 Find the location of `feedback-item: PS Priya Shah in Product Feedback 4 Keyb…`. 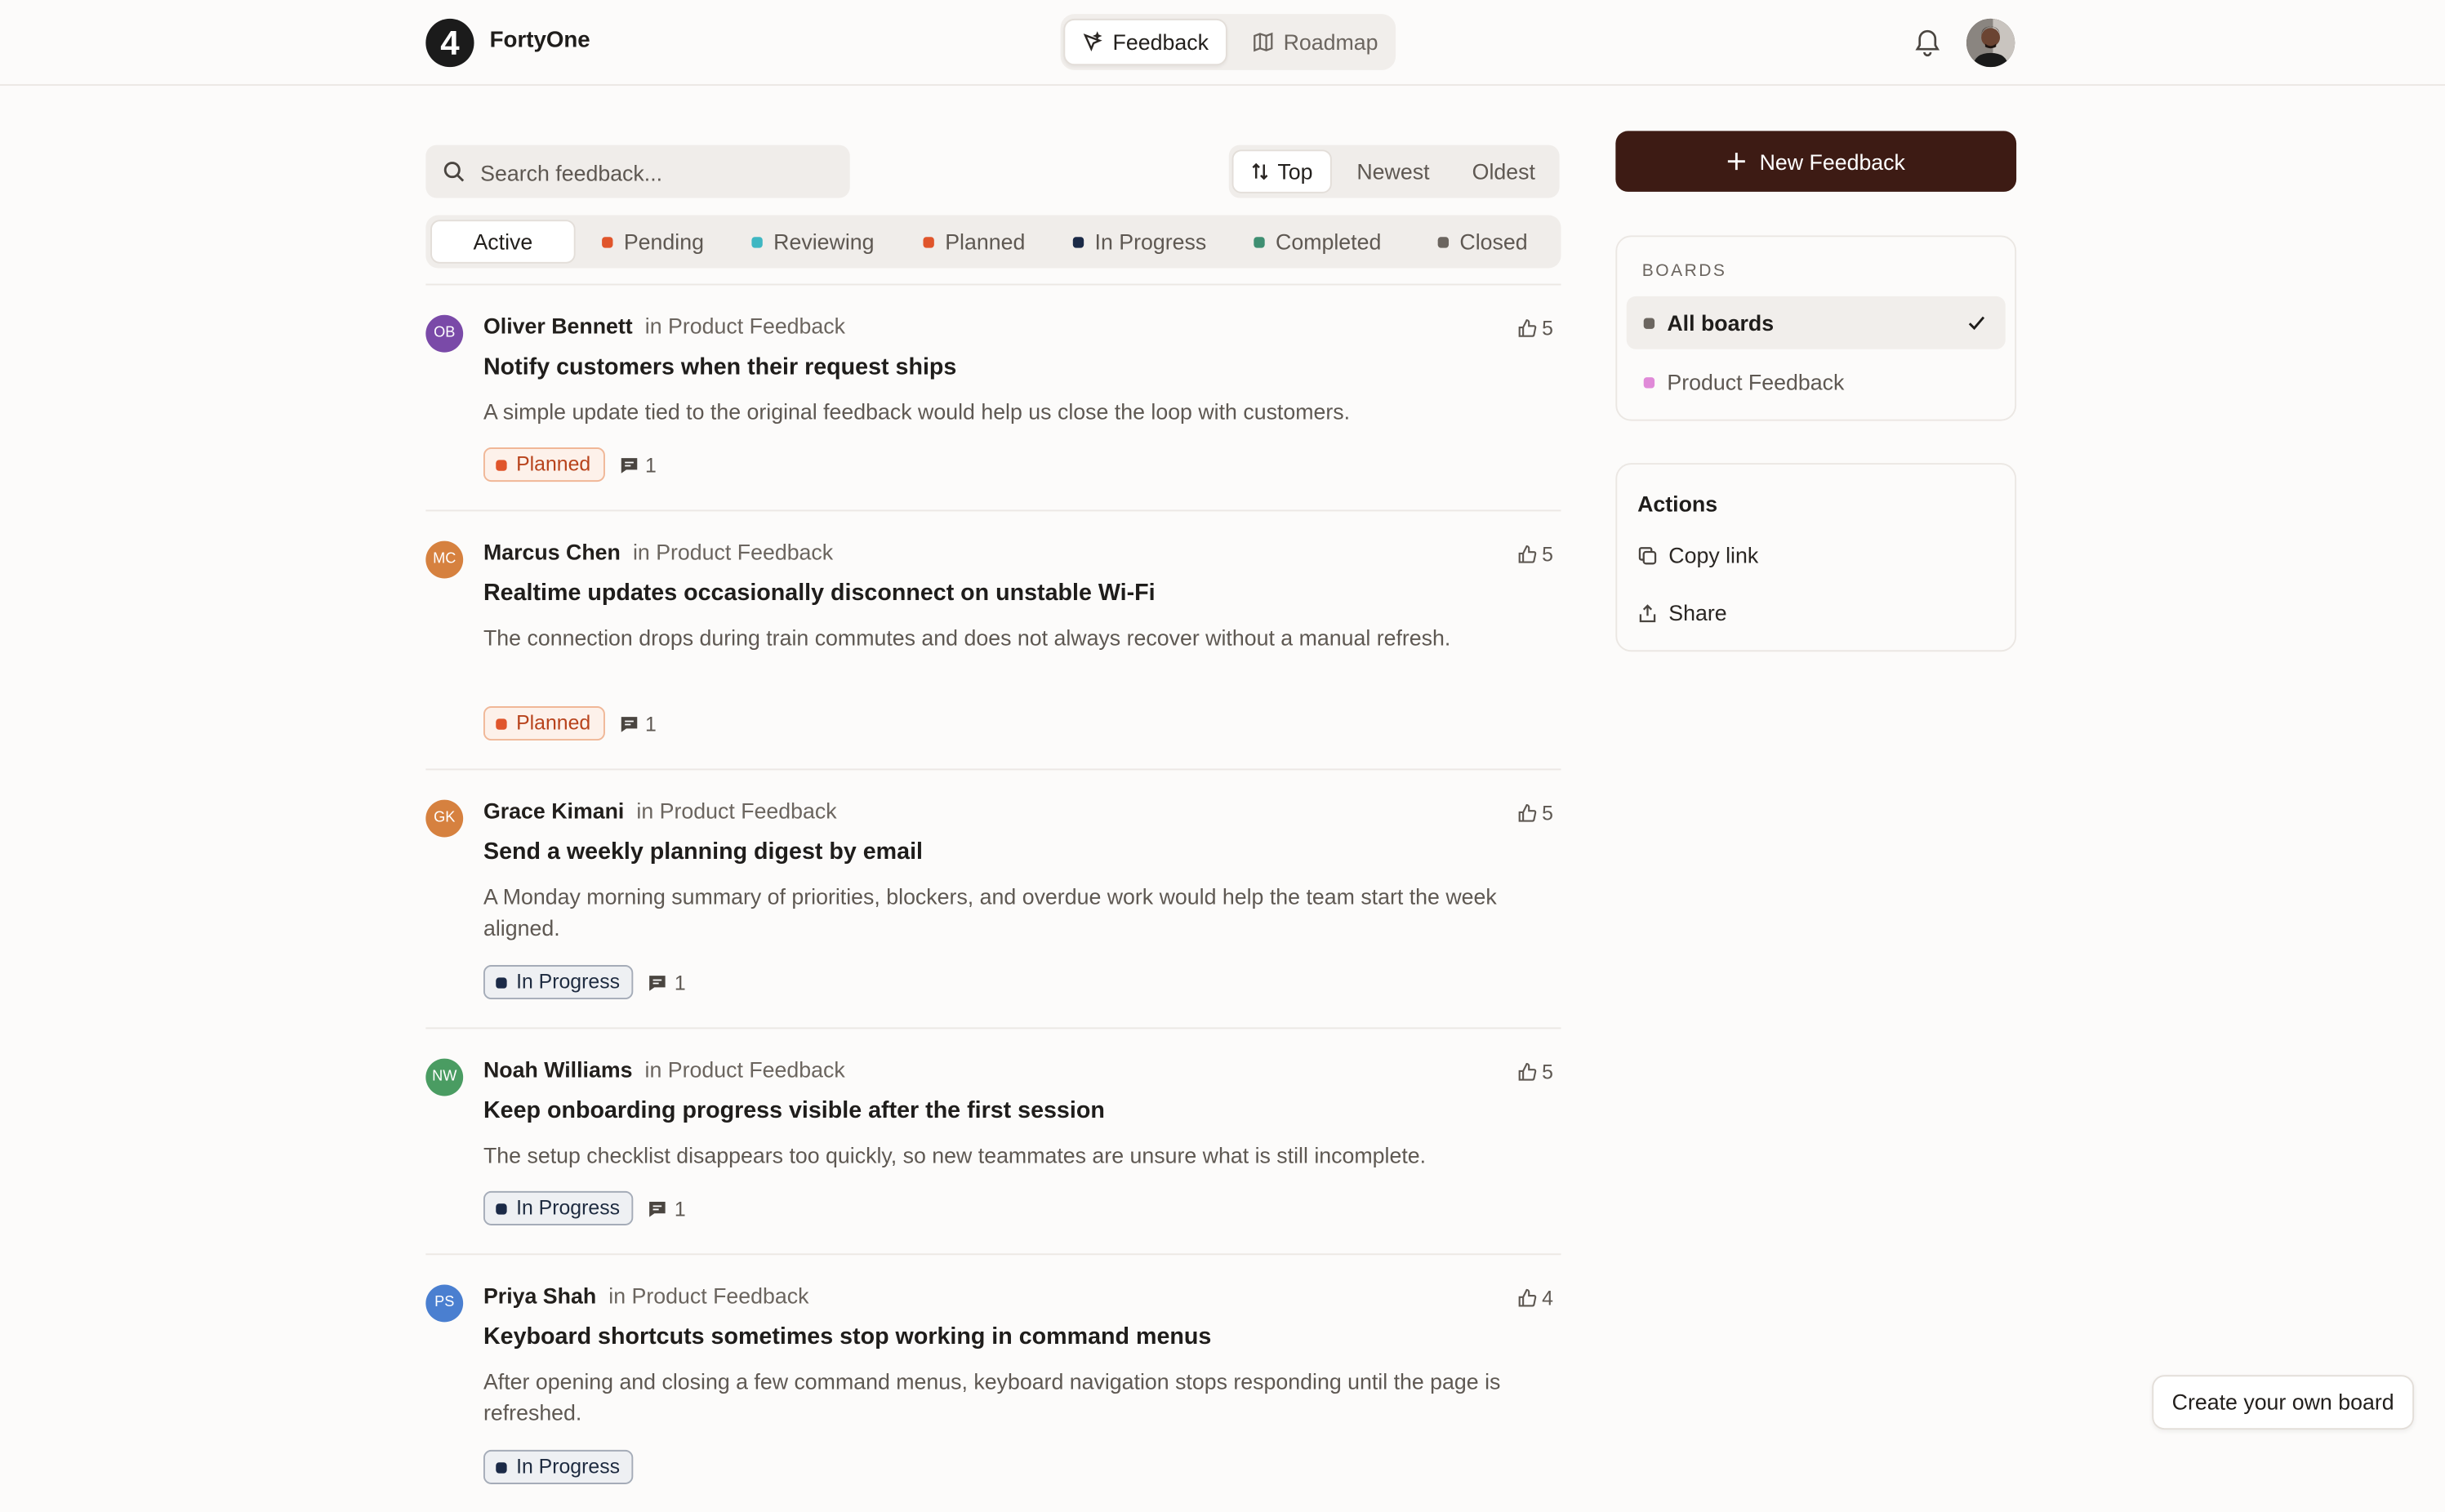

feedback-item: PS Priya Shah in Product Feedback 4 Keyb… is located at coordinates (993, 1383).